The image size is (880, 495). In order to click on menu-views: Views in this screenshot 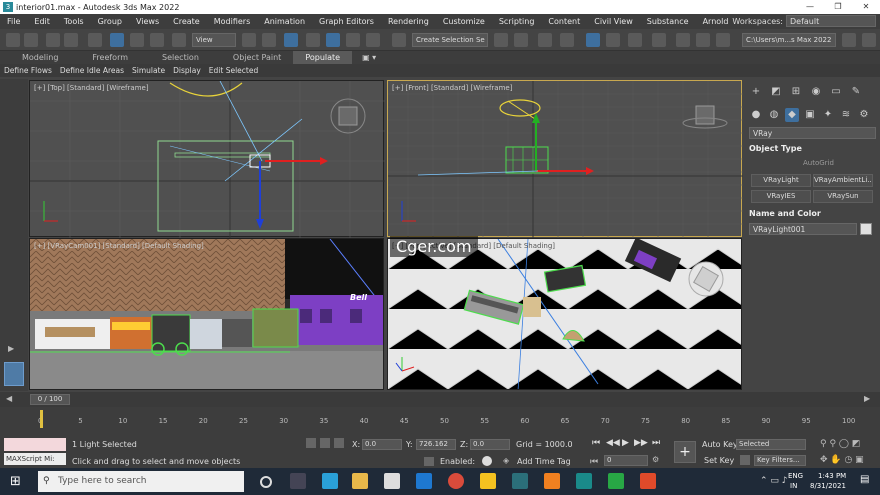, I will do `click(147, 21)`.